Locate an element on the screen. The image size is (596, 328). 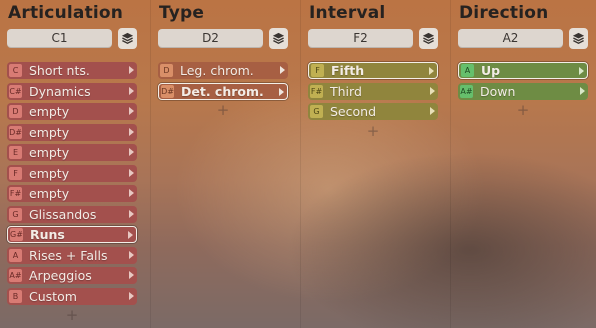
list-item: A# Down is located at coordinates (523, 91).